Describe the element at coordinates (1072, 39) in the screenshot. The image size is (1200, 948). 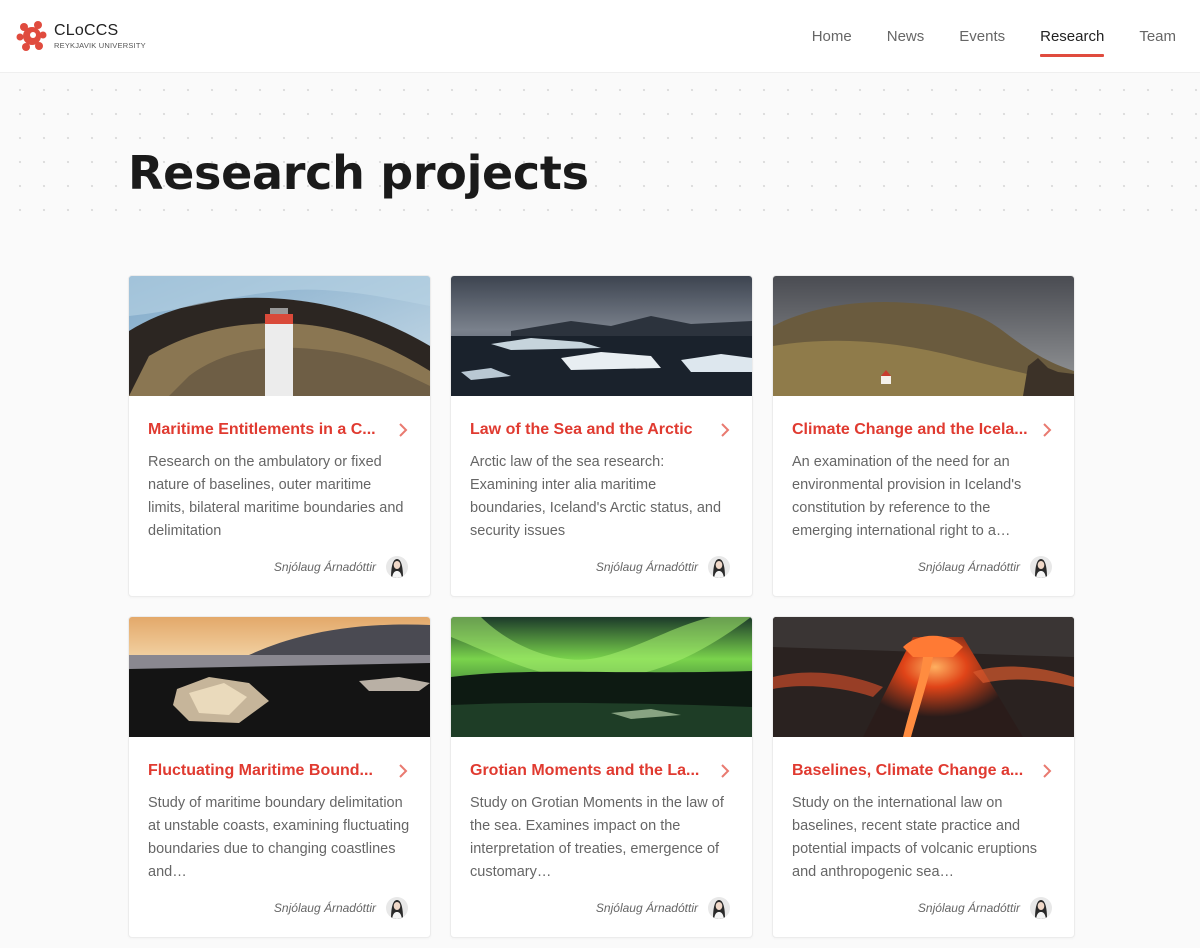
I see `nav-research: Research` at that location.